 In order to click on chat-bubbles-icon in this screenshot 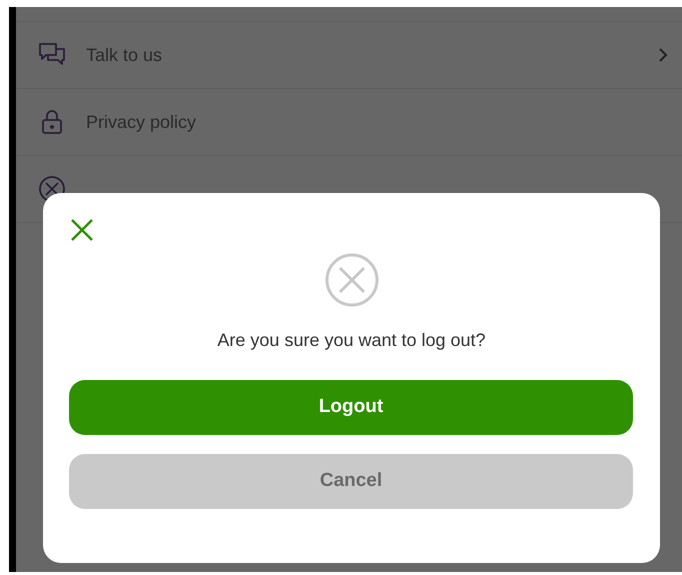, I will do `click(52, 55)`.